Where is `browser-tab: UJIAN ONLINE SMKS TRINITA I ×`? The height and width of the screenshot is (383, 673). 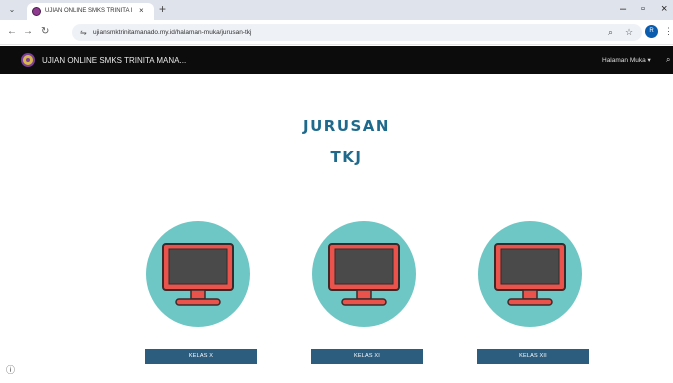 browser-tab: UJIAN ONLINE SMKS TRINITA I × is located at coordinates (90, 11).